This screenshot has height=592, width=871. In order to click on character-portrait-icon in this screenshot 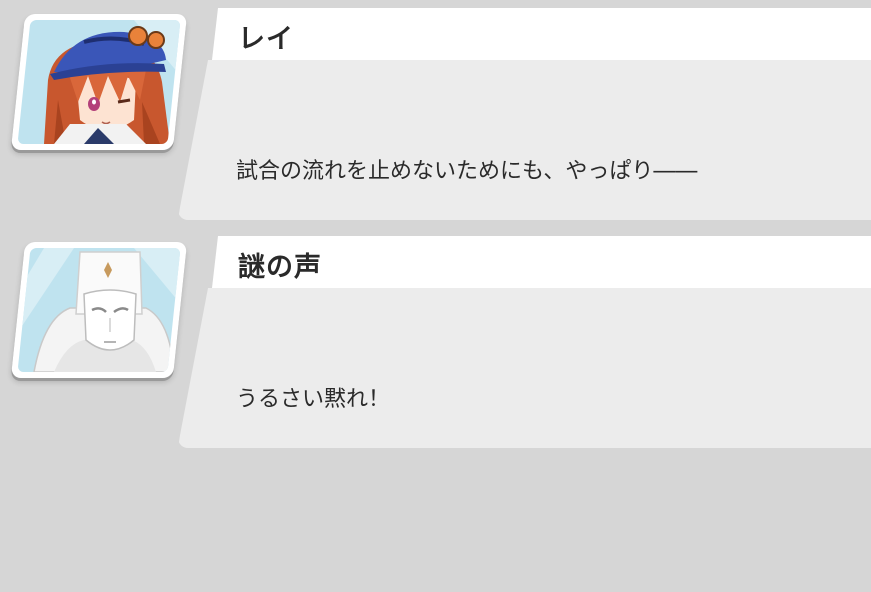, I will do `click(99, 82)`.